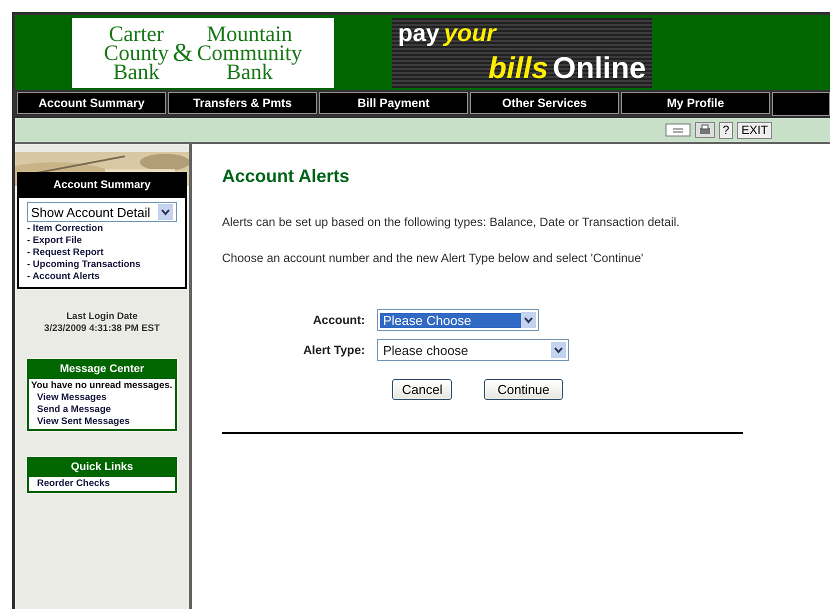  What do you see at coordinates (182, 53) in the screenshot?
I see `logo-text: &` at bounding box center [182, 53].